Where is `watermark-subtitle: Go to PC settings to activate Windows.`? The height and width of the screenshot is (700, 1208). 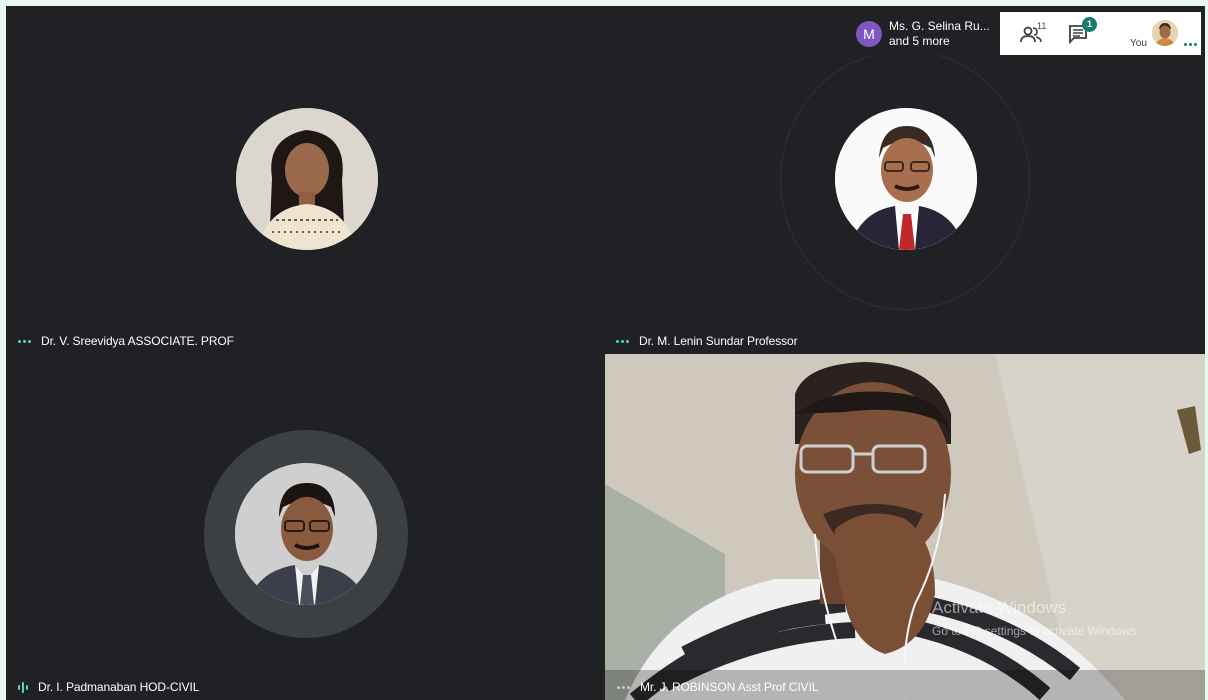 watermark-subtitle: Go to PC settings to activate Windows. is located at coordinates (1036, 631).